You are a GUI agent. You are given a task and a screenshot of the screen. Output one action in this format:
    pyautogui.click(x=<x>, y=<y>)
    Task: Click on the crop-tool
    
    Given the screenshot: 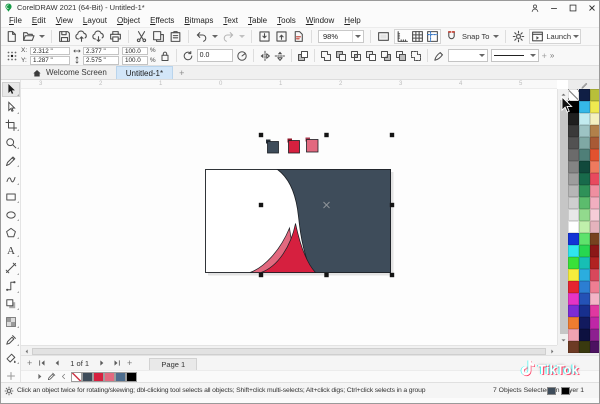 What is the action you would take?
    pyautogui.click(x=11, y=125)
    